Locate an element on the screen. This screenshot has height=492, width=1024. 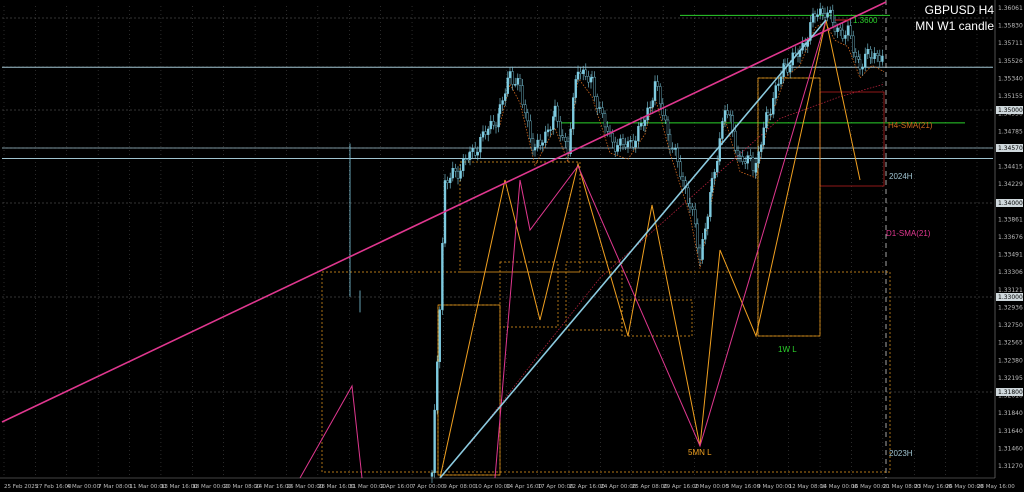
price-tick-label: 1.33121 is located at coordinates (1010, 290).